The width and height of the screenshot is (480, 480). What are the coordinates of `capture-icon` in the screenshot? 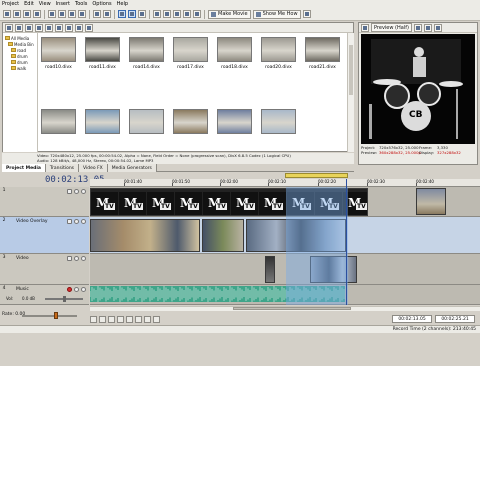 It's located at (49, 27).